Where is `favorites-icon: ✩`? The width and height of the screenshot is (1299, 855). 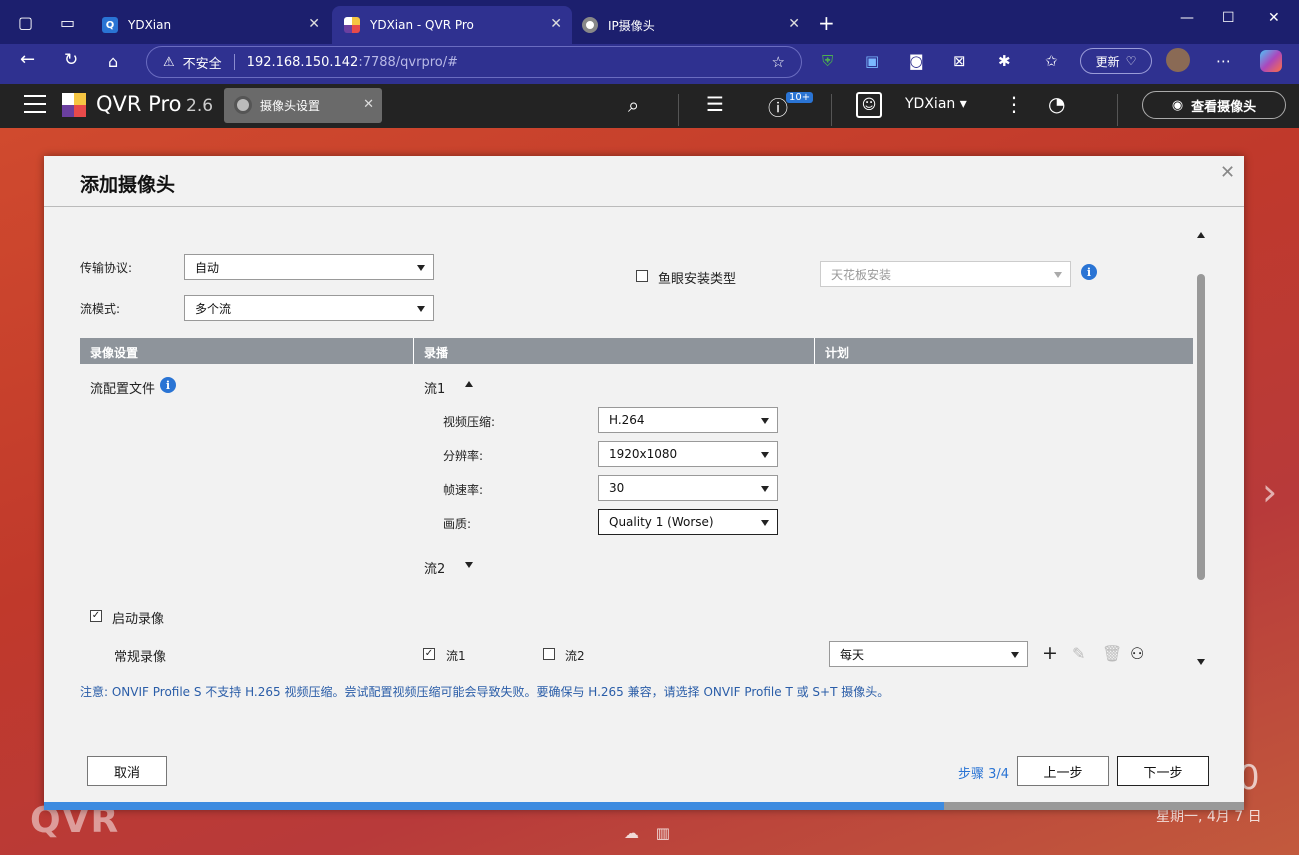 favorites-icon: ✩ is located at coordinates (1051, 61).